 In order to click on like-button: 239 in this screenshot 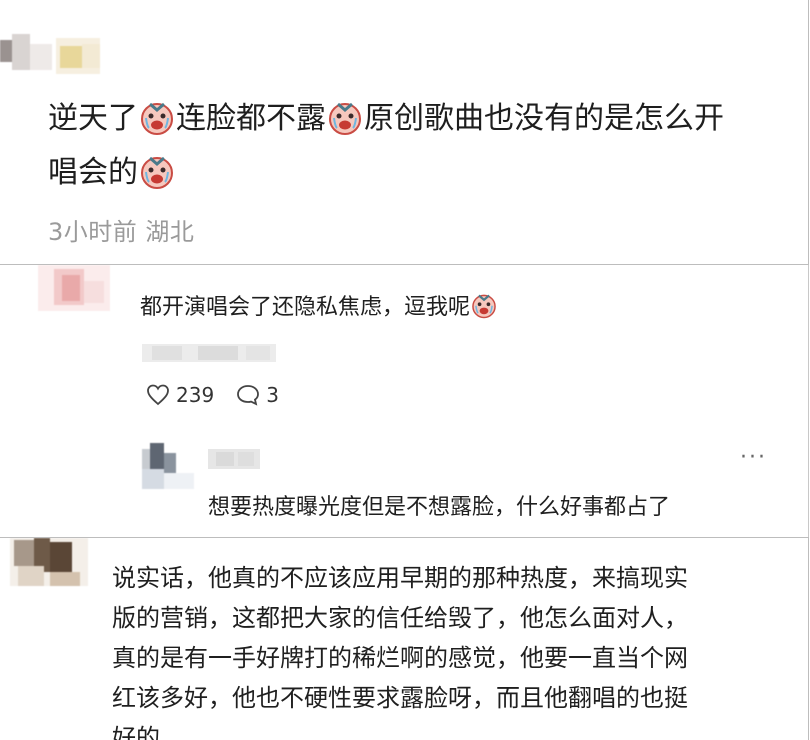, I will do `click(180, 395)`.